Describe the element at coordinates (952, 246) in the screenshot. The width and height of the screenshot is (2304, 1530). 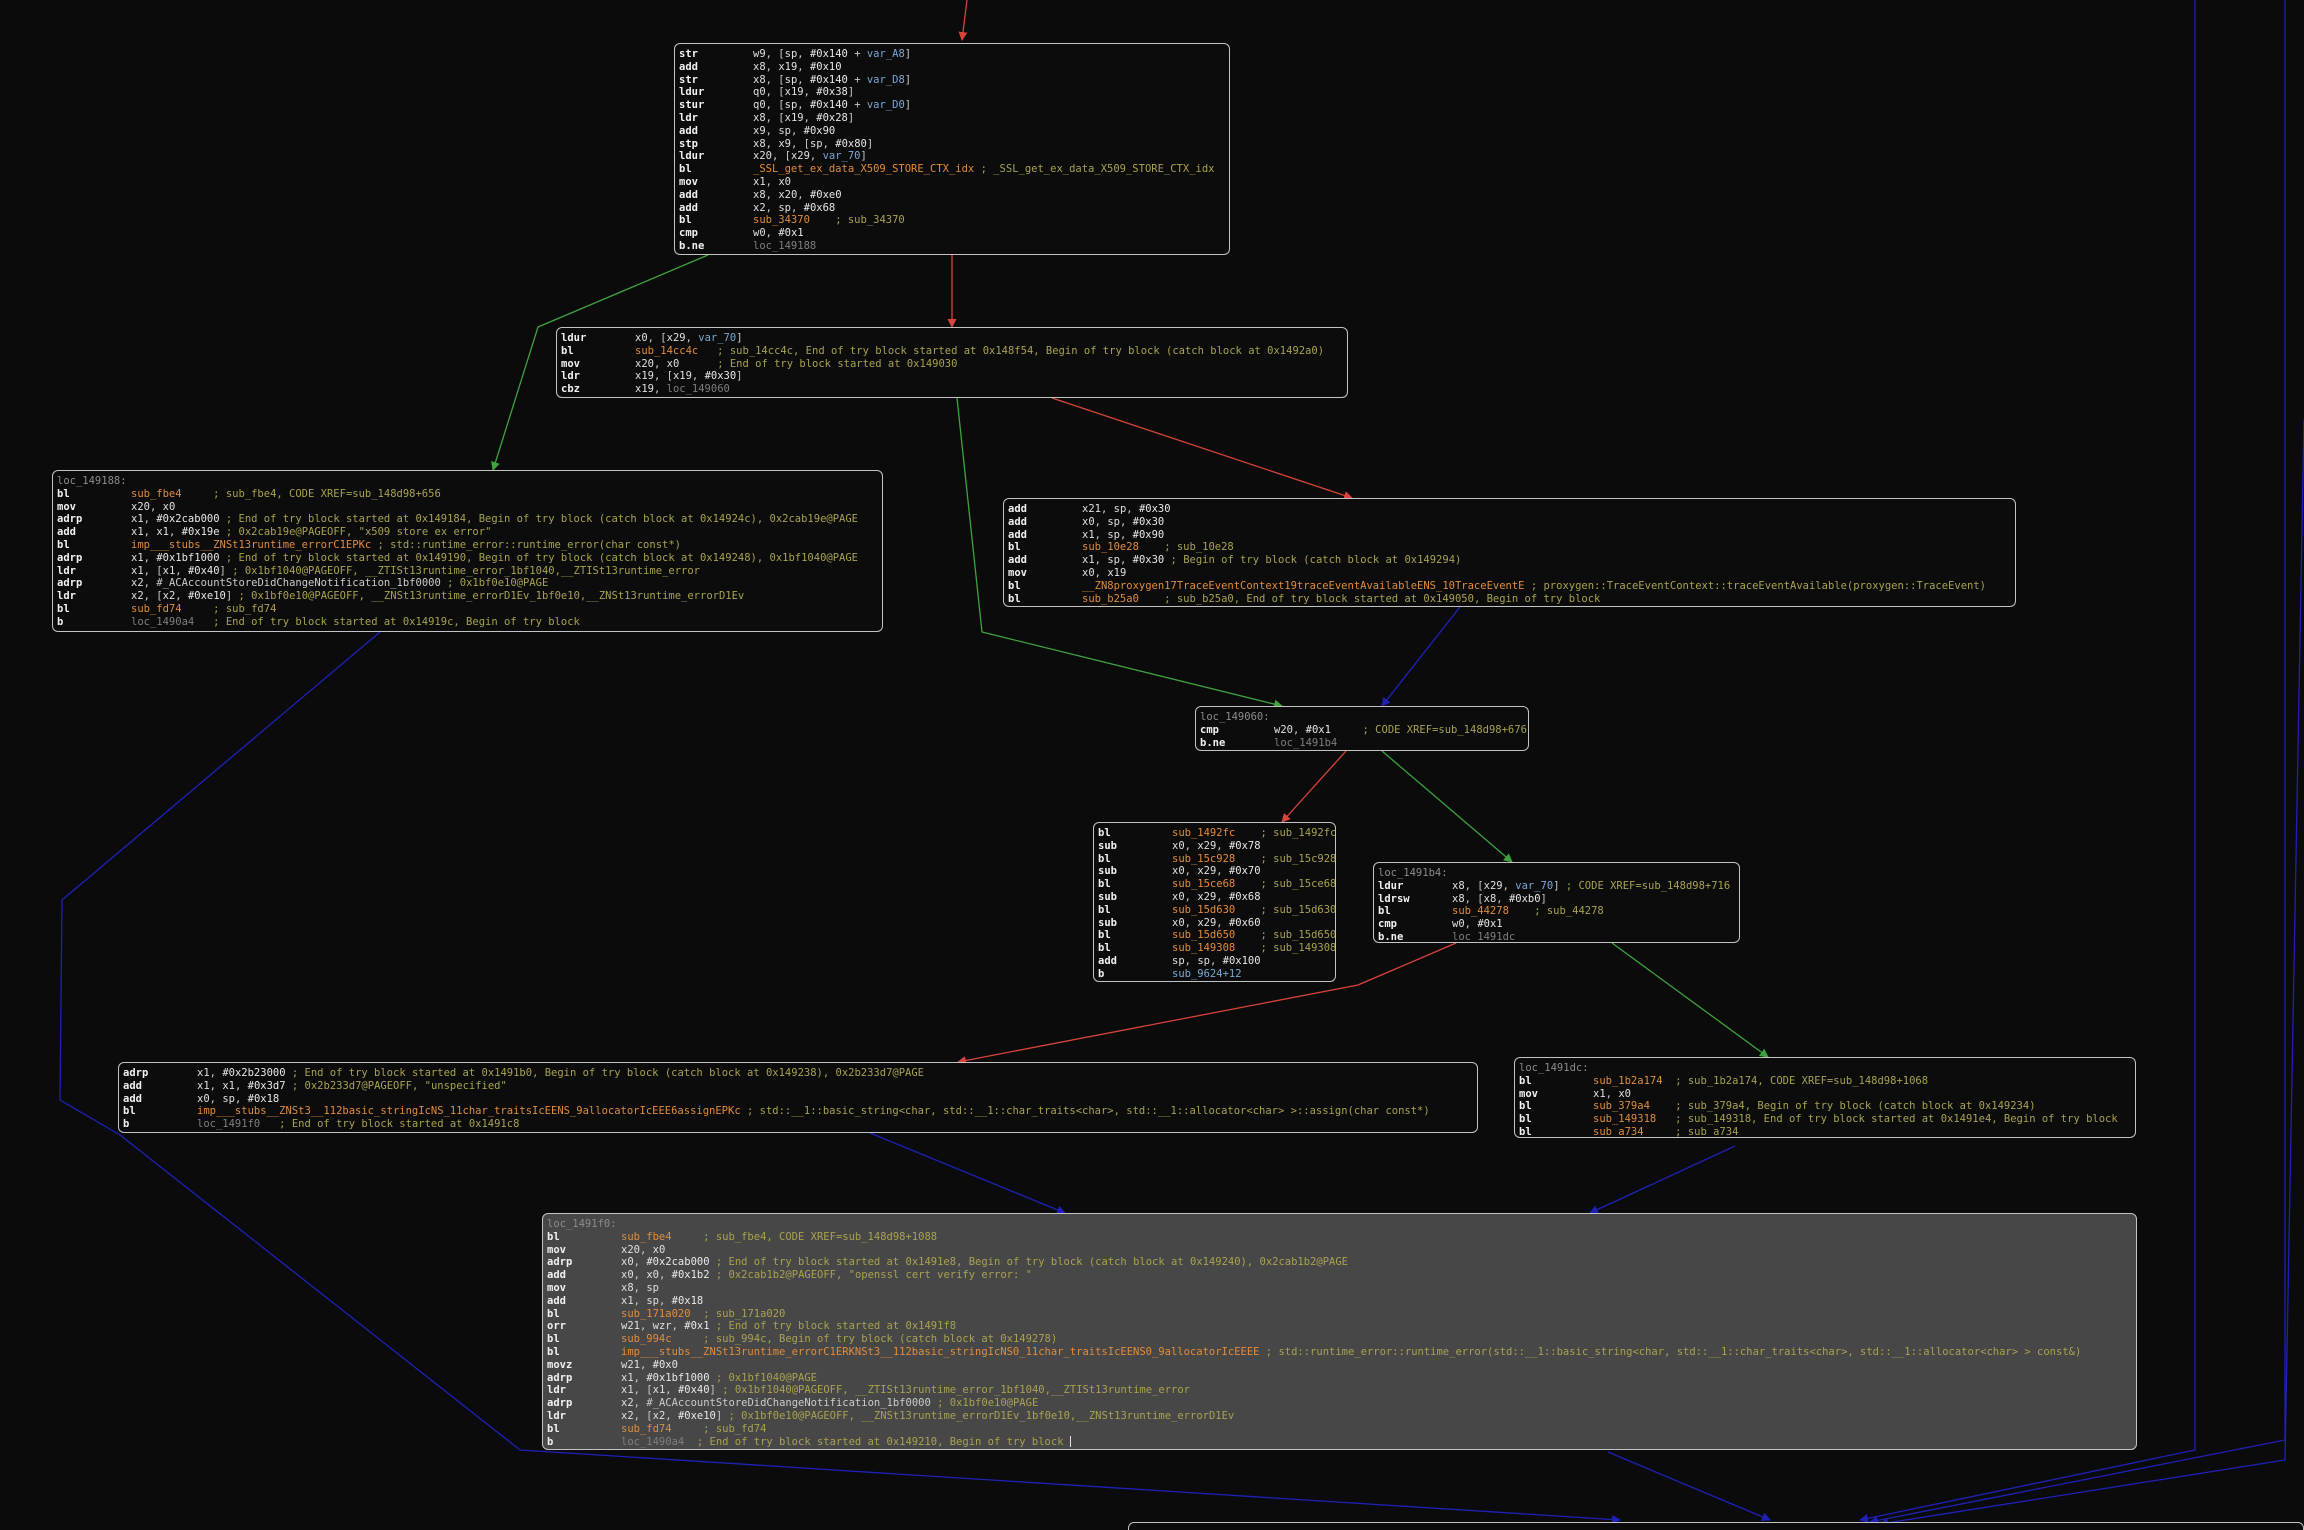
I see `asm-line: b.ne loc_149188` at that location.